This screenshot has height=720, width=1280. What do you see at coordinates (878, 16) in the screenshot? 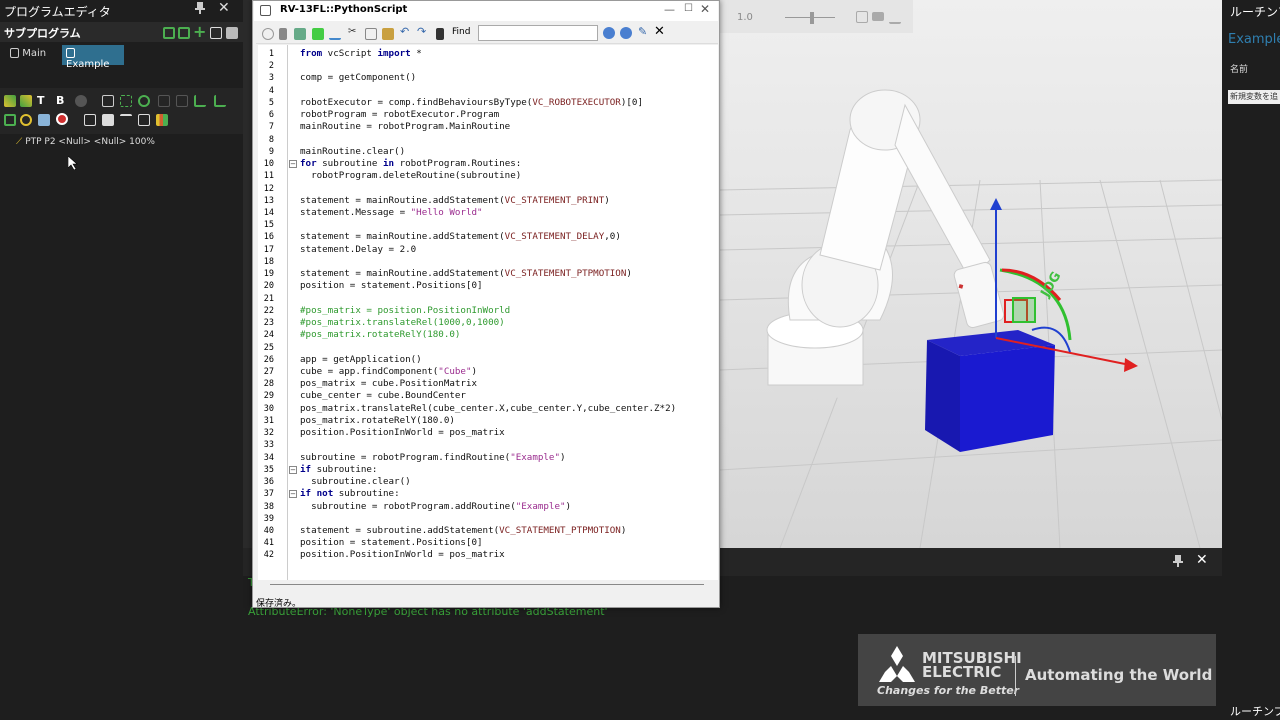
I see `camera-icon` at bounding box center [878, 16].